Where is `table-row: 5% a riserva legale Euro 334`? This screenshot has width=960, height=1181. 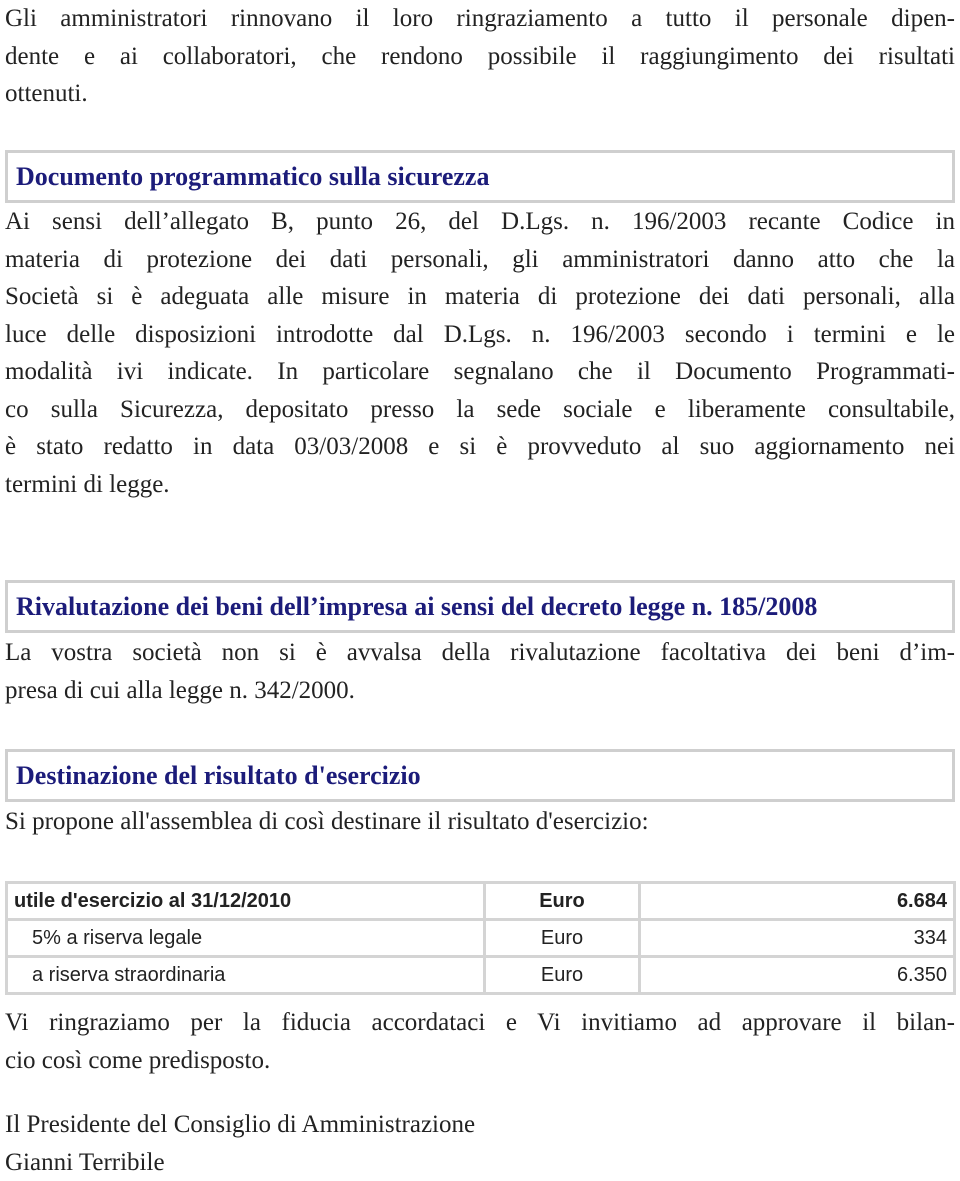 table-row: 5% a riserva legale Euro 334 is located at coordinates (481, 938).